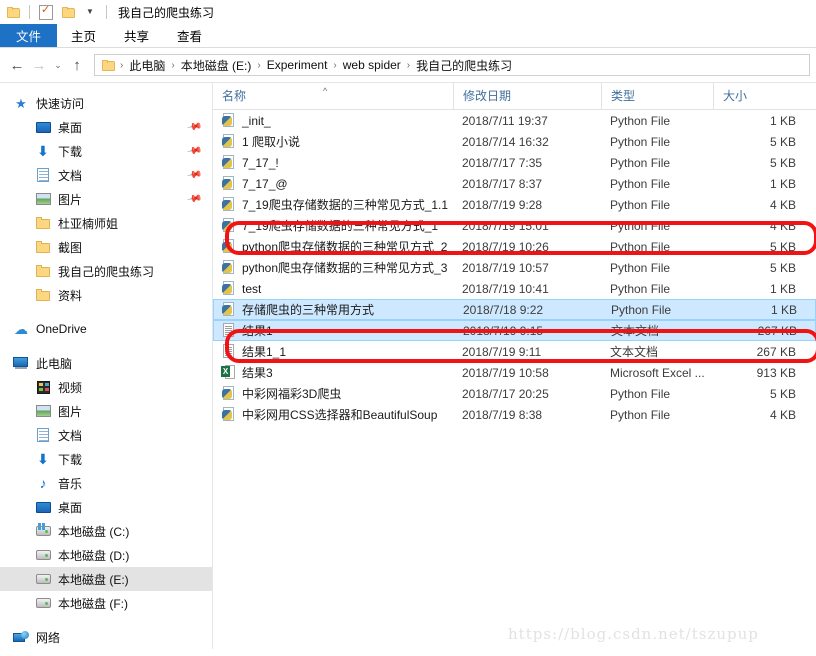 Image resolution: width=816 pixels, height=656 pixels. I want to click on properties-icon, so click(46, 12).